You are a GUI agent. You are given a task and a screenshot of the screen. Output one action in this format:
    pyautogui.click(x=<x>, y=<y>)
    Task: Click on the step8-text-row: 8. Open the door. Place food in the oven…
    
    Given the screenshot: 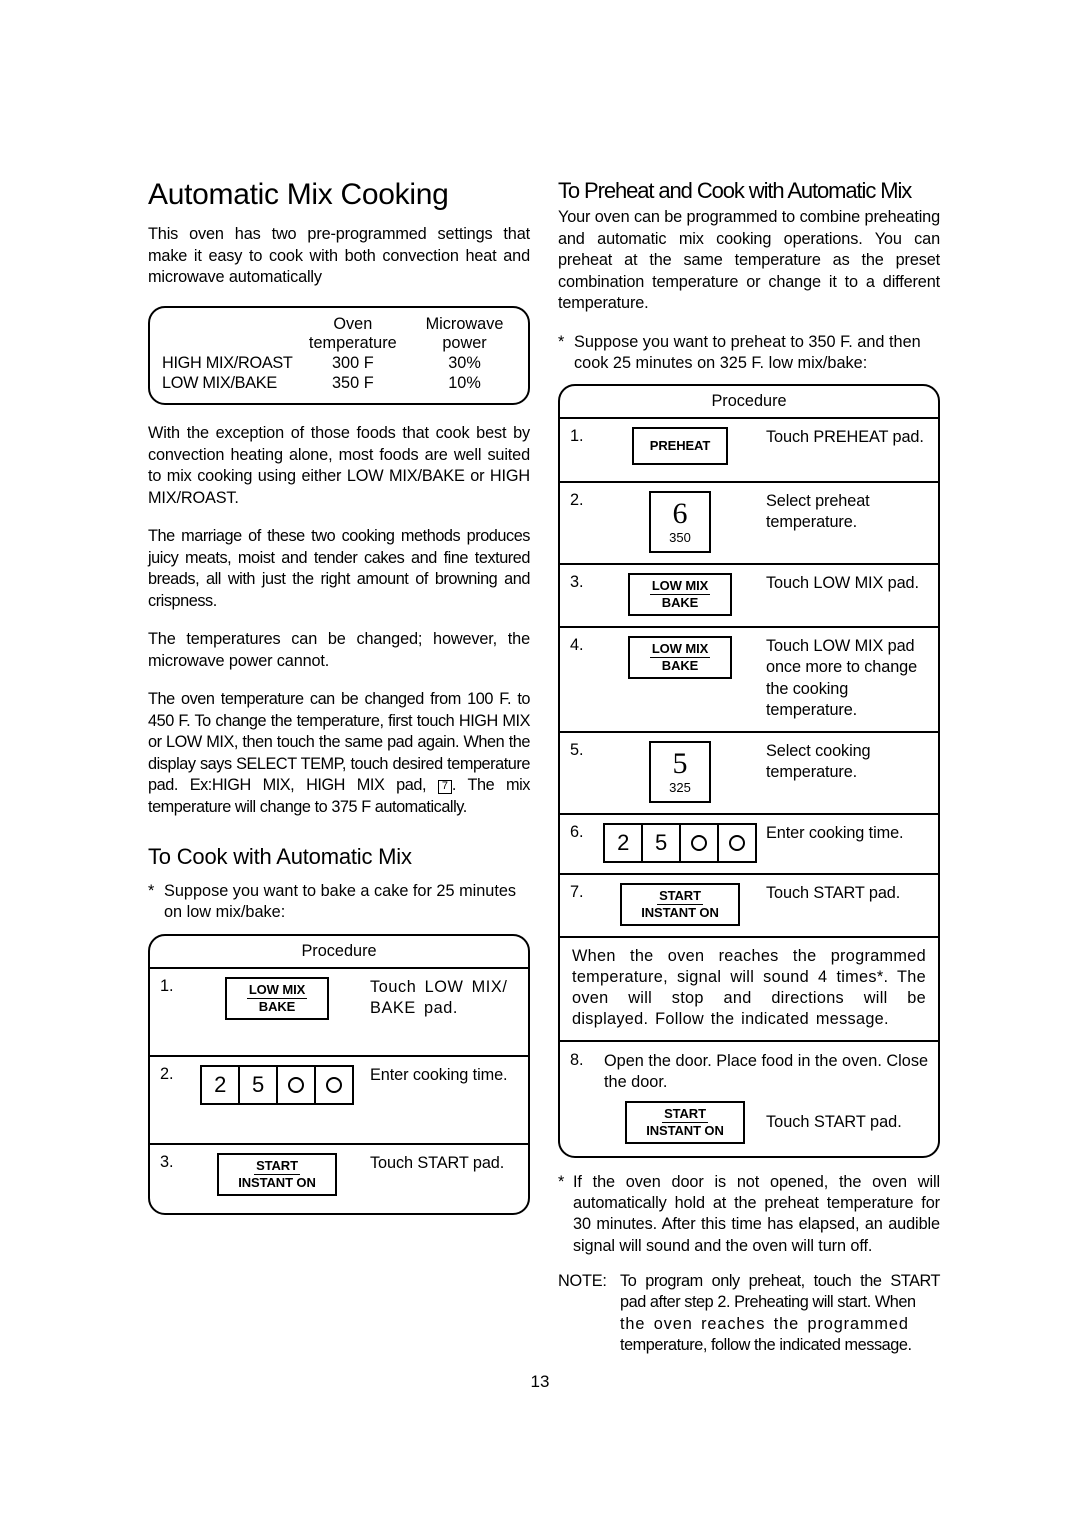 What is the action you would take?
    pyautogui.click(x=749, y=1069)
    